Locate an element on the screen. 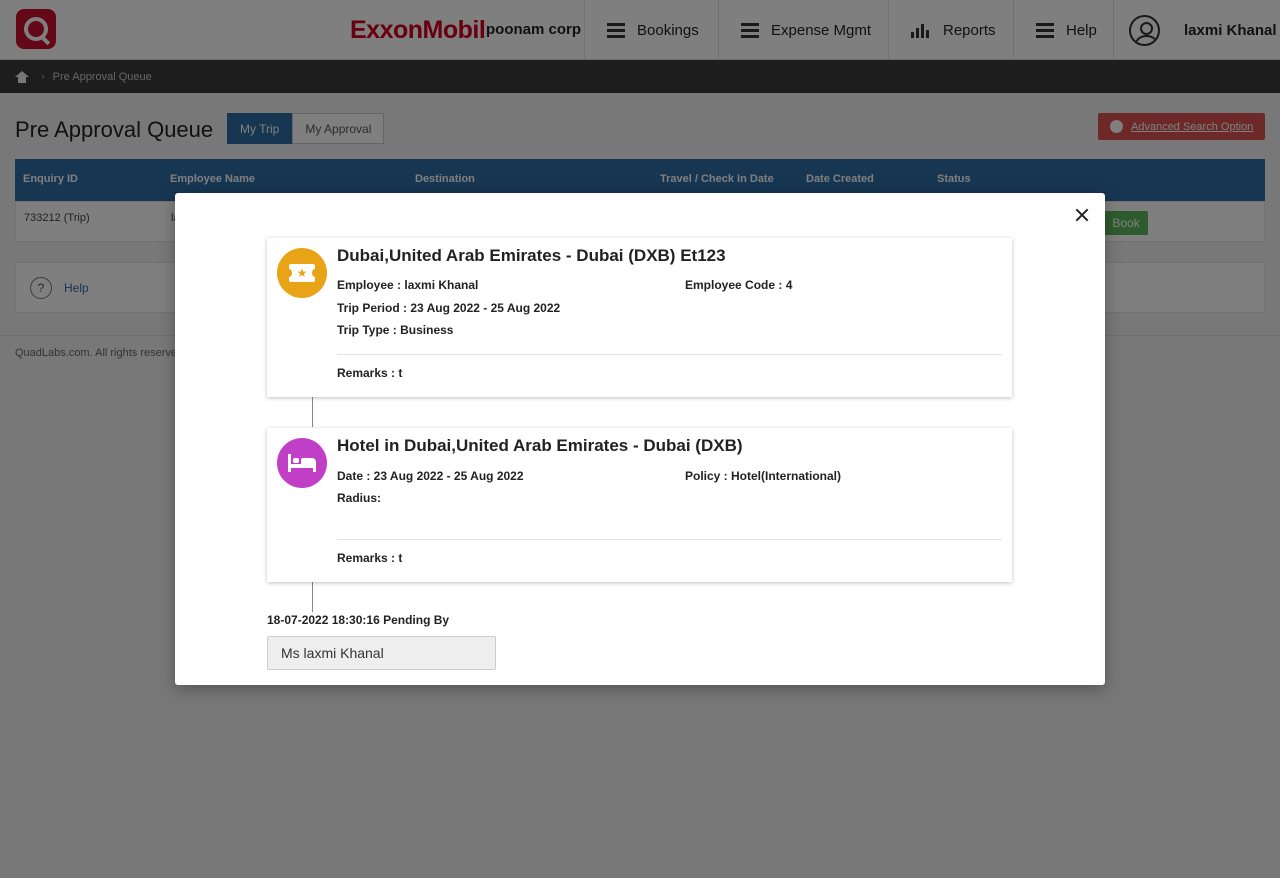  radius-field: Radius: is located at coordinates (359, 498).